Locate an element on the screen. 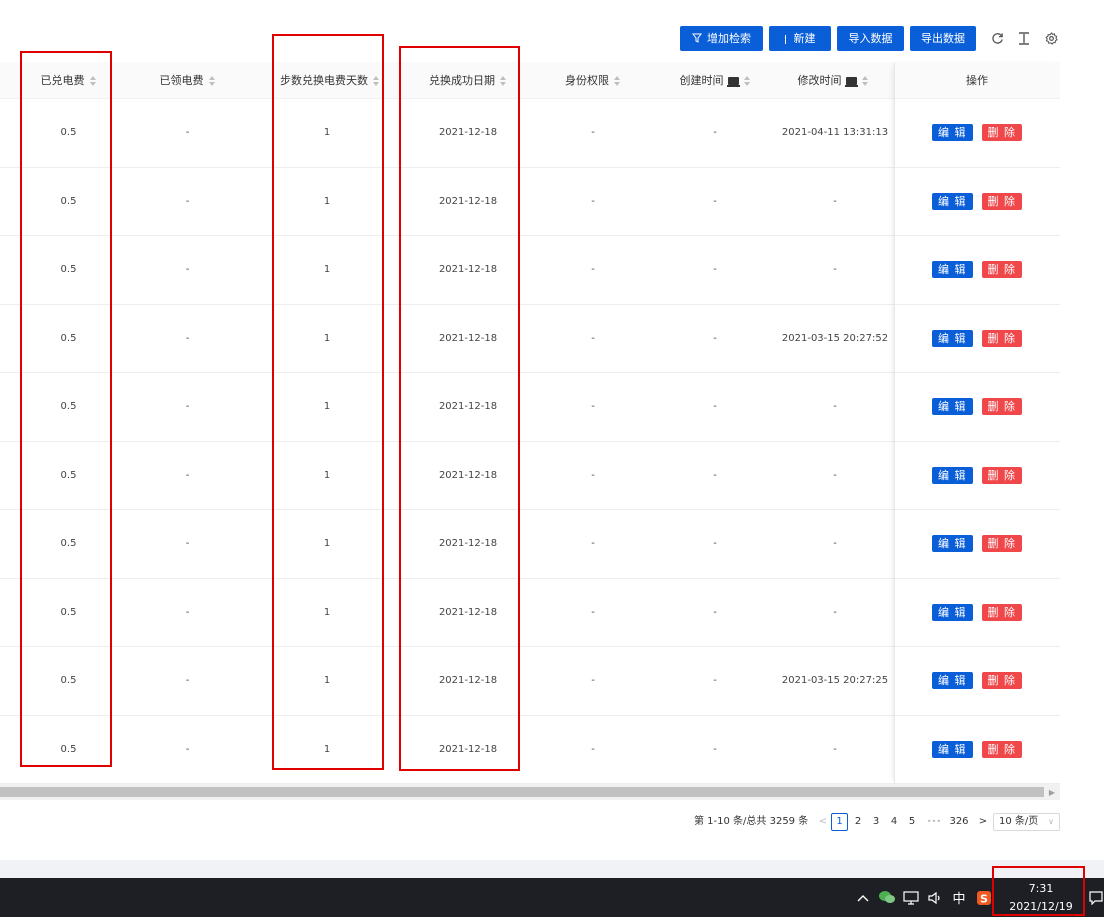 The image size is (1104, 917). export-data-button: 导出数据 is located at coordinates (943, 38).